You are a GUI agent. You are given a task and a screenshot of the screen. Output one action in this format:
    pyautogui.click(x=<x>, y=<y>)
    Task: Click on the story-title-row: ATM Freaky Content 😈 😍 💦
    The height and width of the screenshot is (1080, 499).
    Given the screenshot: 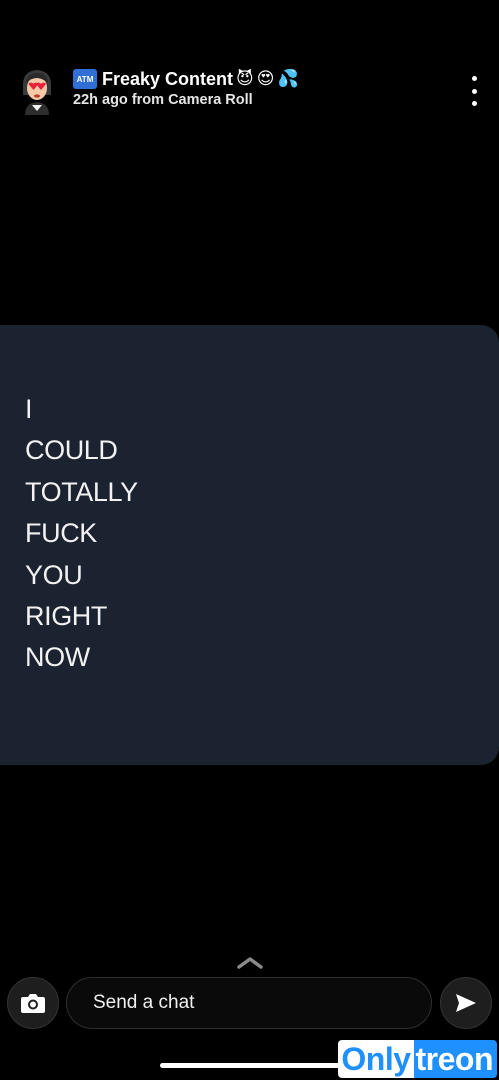 What is the action you would take?
    pyautogui.click(x=186, y=79)
    